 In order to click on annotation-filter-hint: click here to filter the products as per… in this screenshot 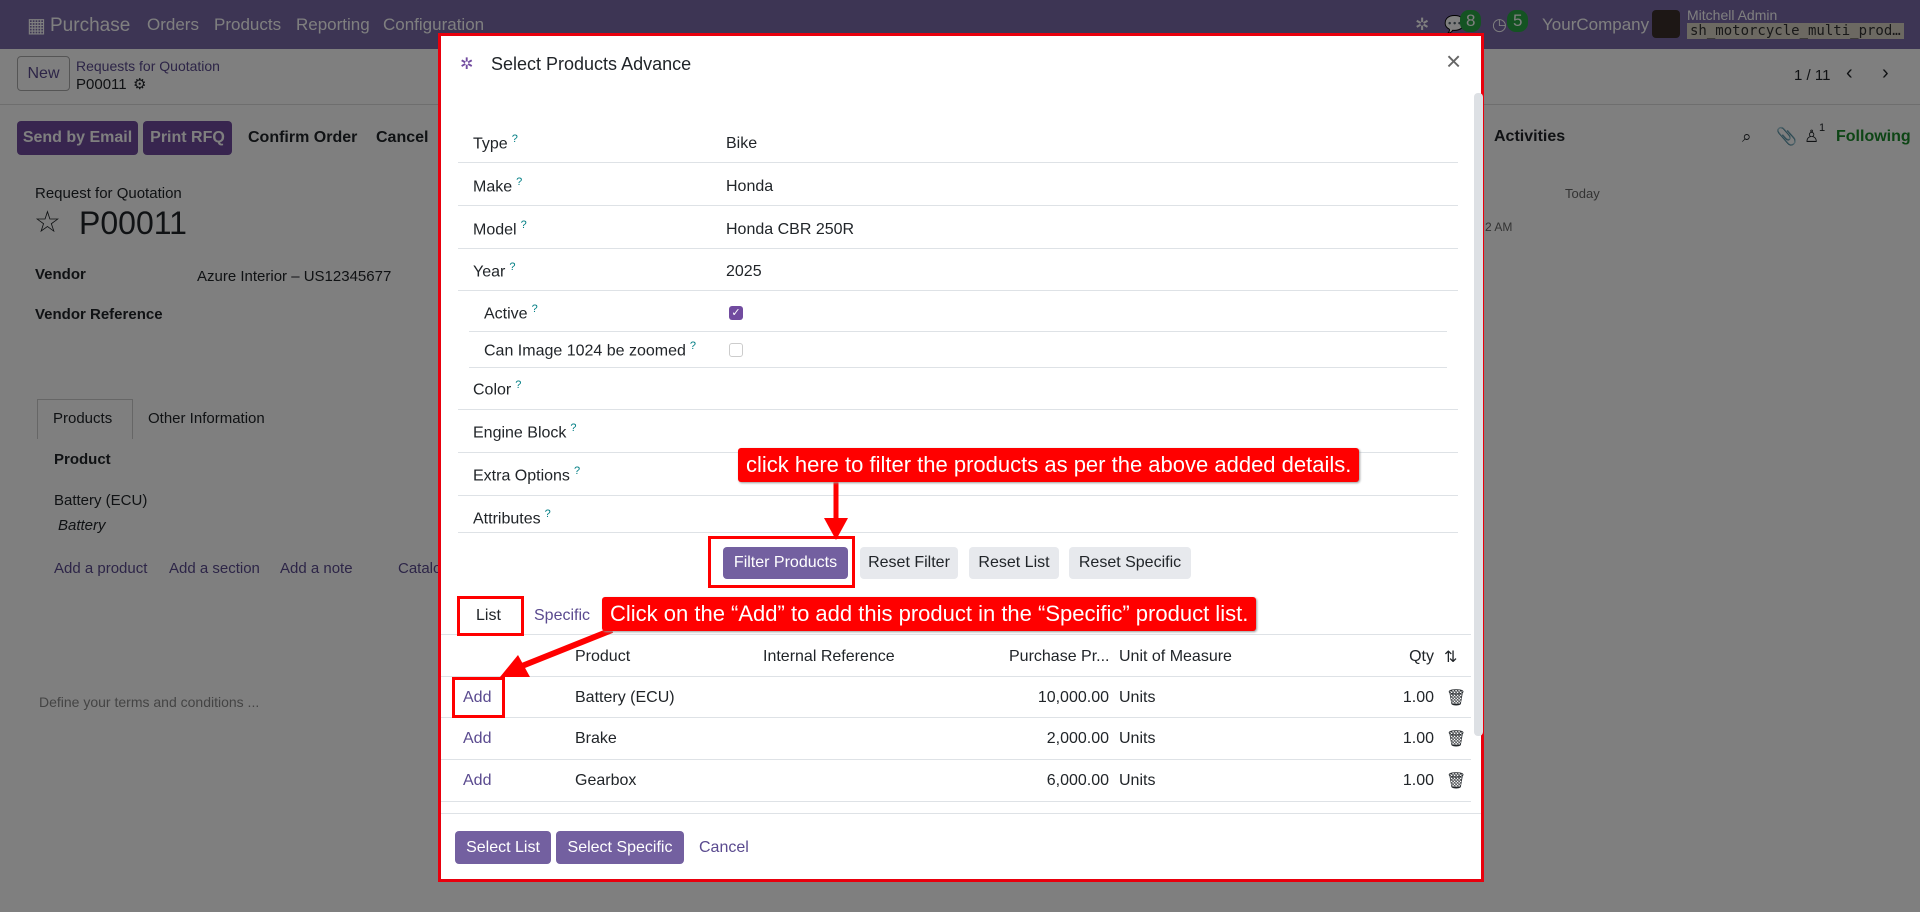, I will do `click(1049, 465)`.